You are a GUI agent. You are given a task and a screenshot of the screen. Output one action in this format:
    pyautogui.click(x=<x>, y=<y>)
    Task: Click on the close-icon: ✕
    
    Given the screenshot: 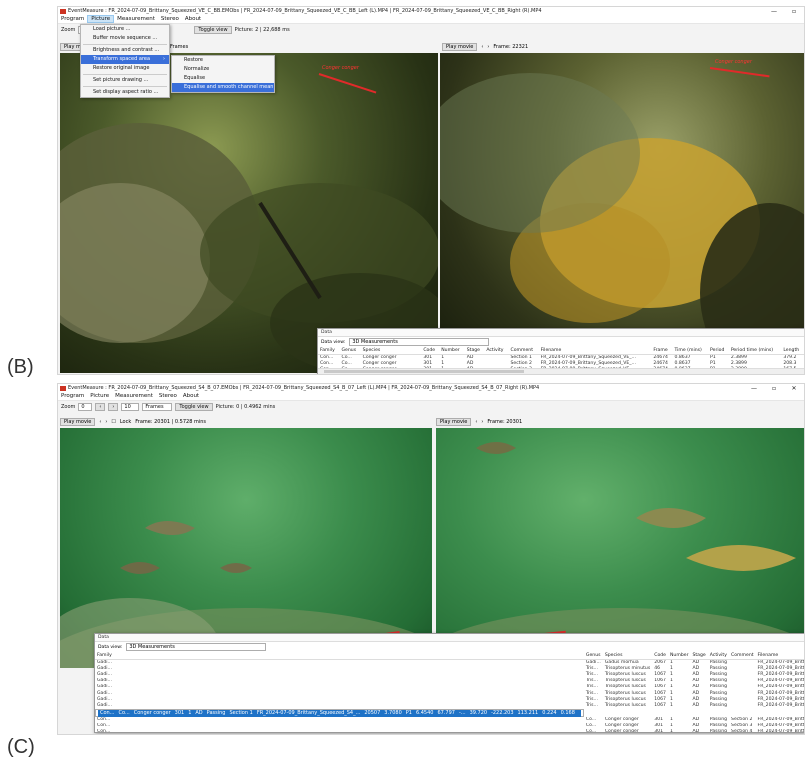 What is the action you would take?
    pyautogui.click(x=794, y=388)
    